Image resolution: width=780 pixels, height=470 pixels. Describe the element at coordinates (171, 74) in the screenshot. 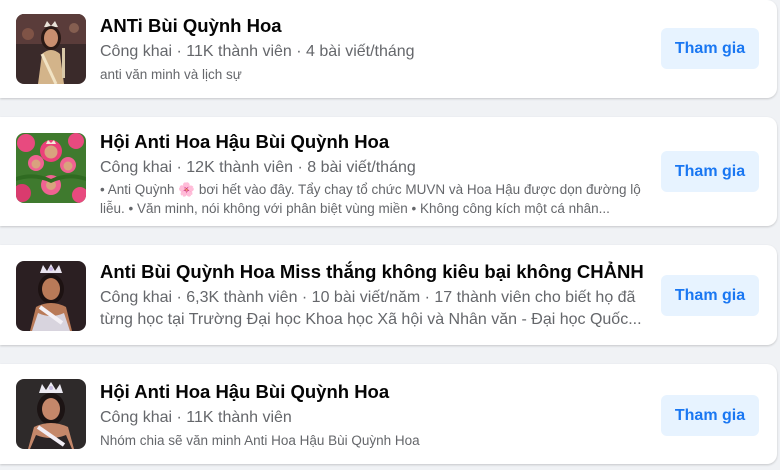

I see `group-description: anti văn minh và lịch sự` at that location.